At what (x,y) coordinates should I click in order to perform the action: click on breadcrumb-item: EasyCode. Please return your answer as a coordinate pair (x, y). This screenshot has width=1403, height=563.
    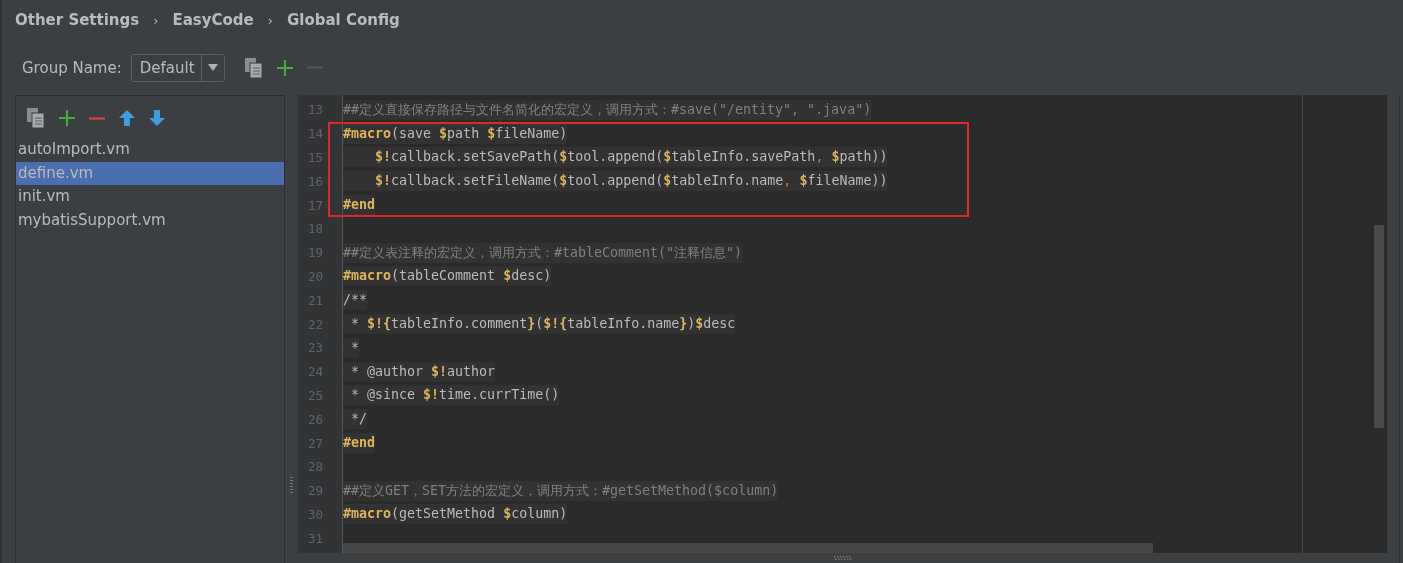
    Looking at the image, I should click on (213, 20).